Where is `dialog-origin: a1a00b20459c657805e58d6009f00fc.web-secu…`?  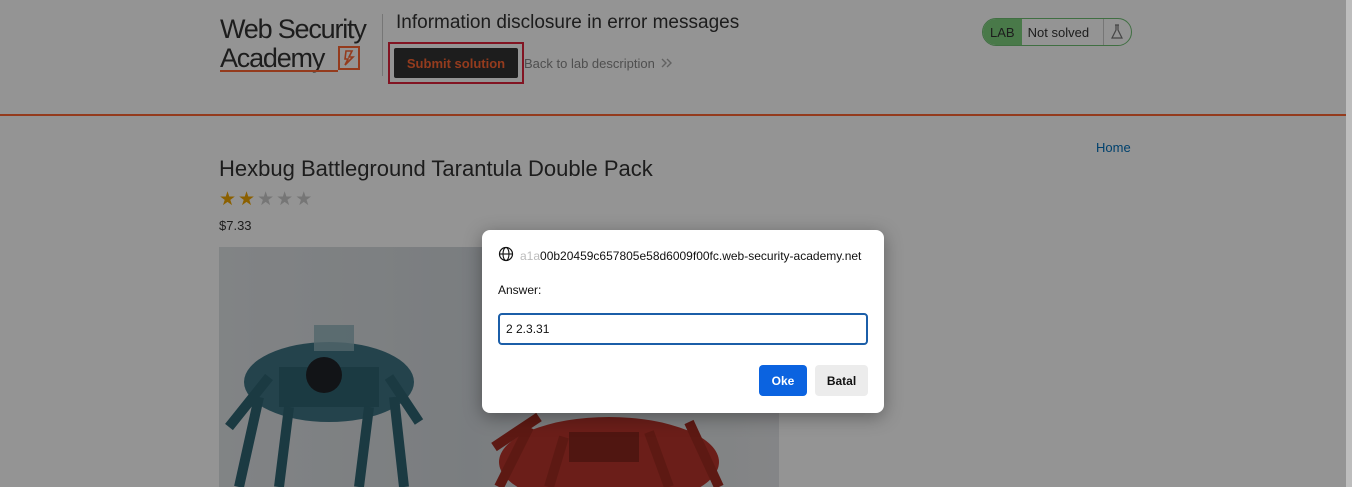 dialog-origin: a1a00b20459c657805e58d6009f00fc.web-secu… is located at coordinates (679, 255).